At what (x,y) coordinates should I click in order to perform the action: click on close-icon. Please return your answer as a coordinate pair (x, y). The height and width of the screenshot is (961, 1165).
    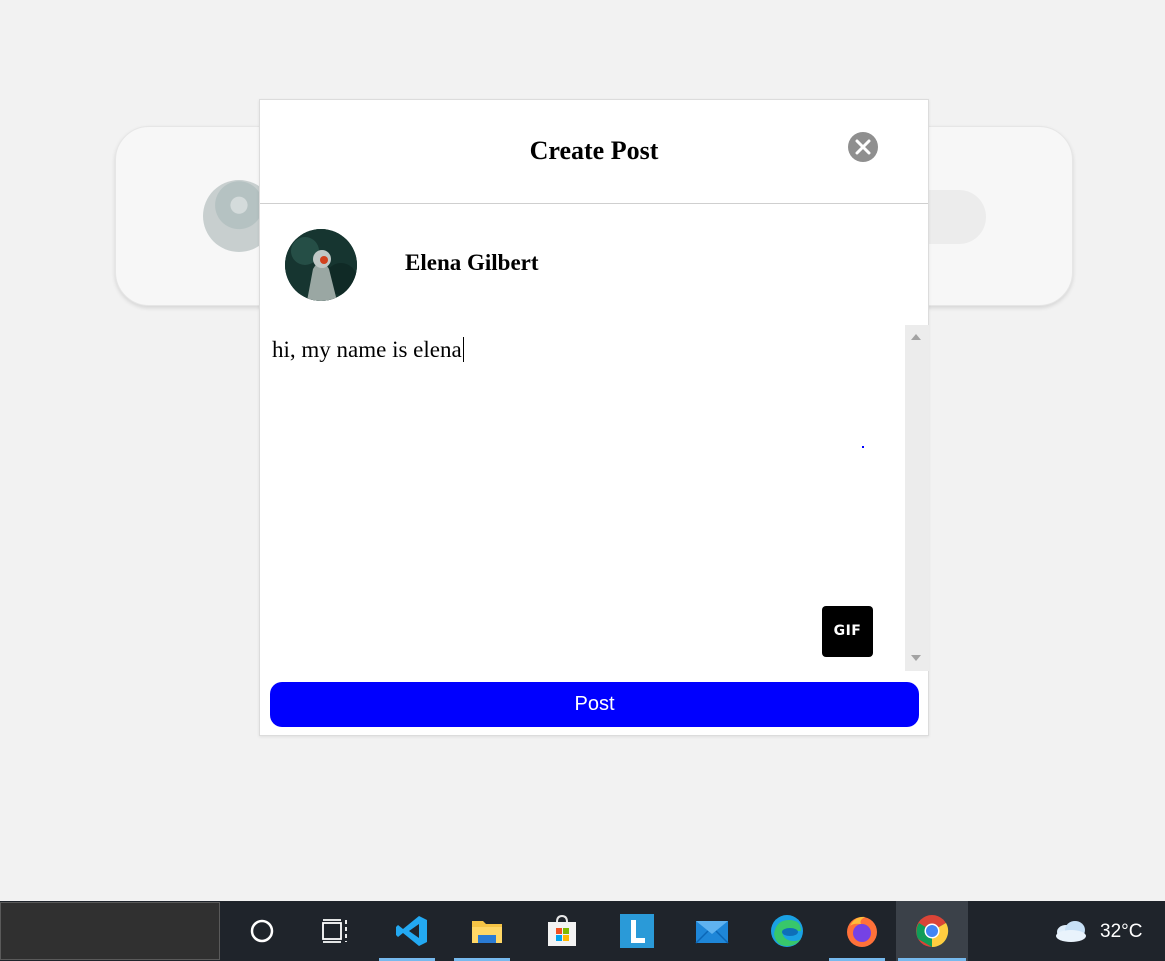
    Looking at the image, I should click on (863, 147).